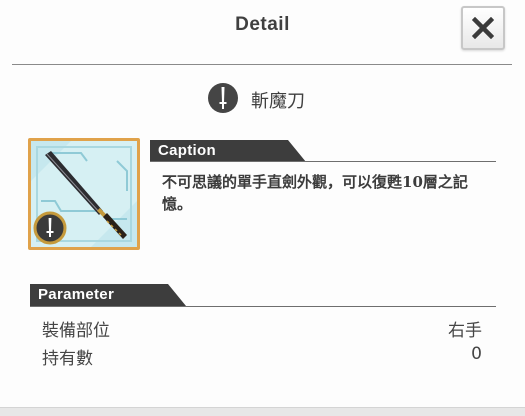  What do you see at coordinates (262, 329) in the screenshot?
I see `param-row-equip-slot: 裝備部位 右手` at bounding box center [262, 329].